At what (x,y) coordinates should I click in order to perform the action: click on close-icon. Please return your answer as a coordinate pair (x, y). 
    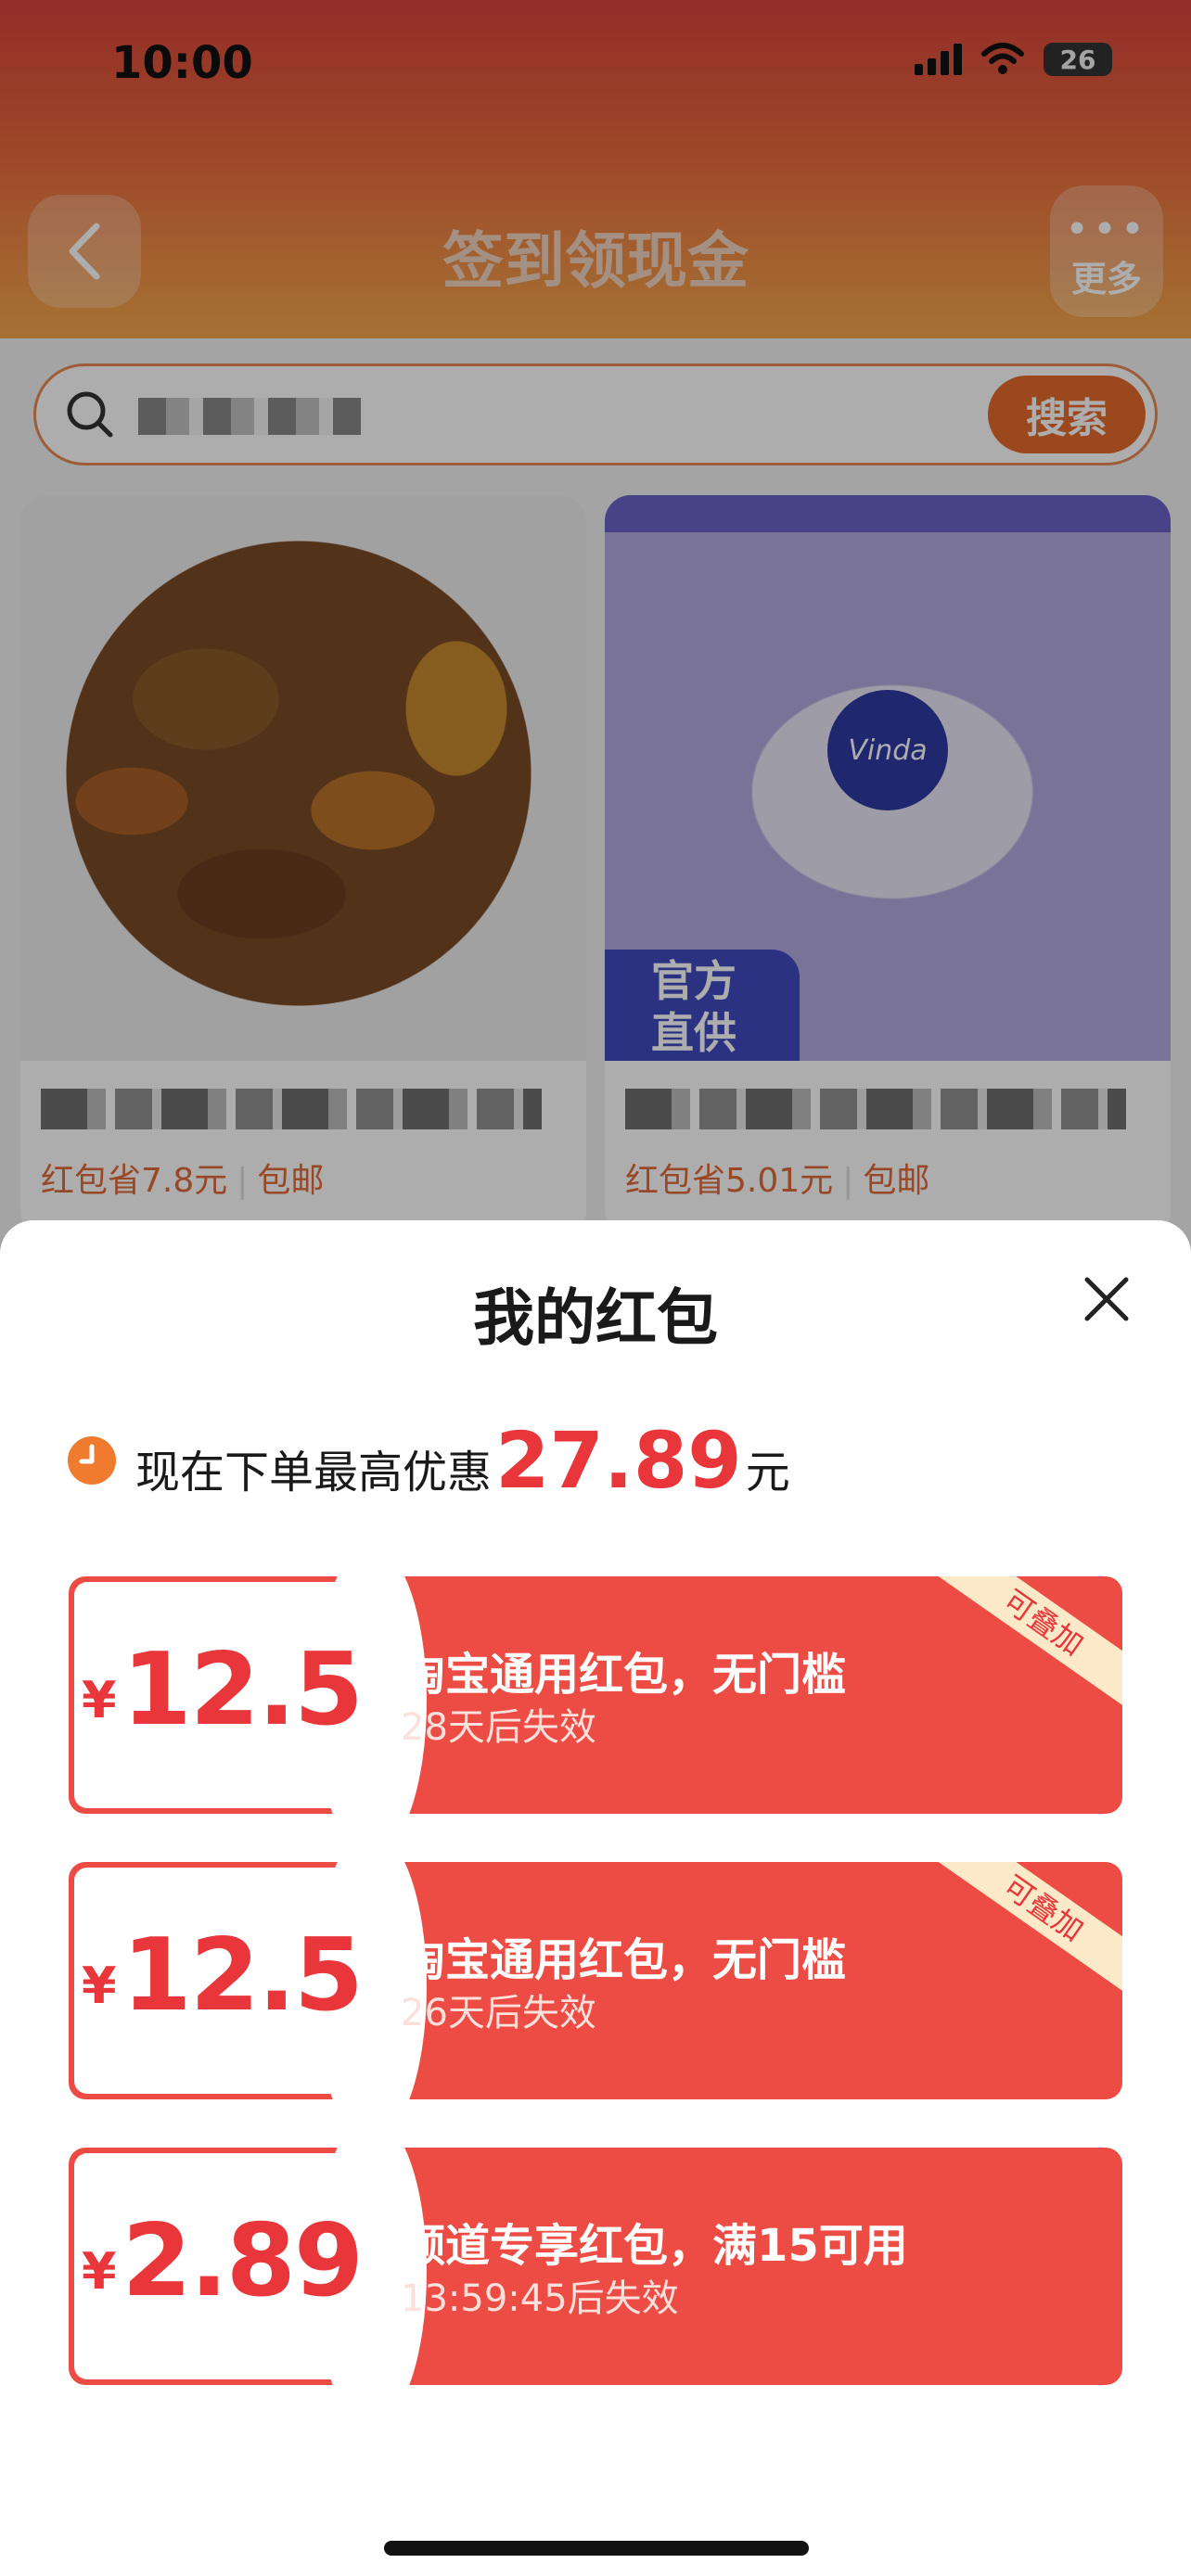
    Looking at the image, I should click on (1106, 1299).